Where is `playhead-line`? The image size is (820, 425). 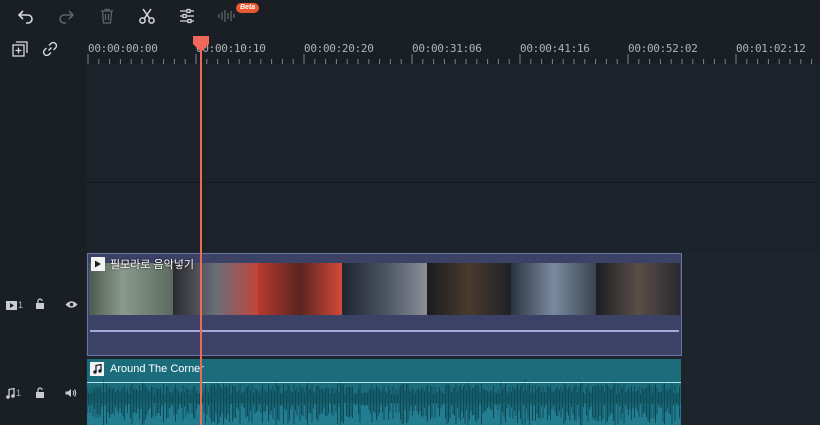
playhead-line is located at coordinates (201, 236).